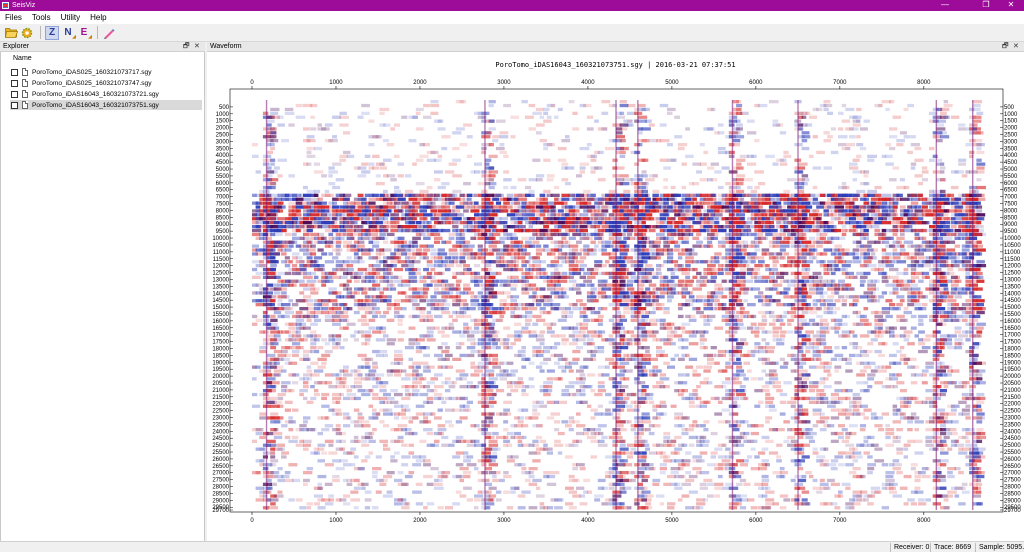 Image resolution: width=1024 pixels, height=552 pixels. I want to click on y-tick-label: 19000, so click(1012, 363).